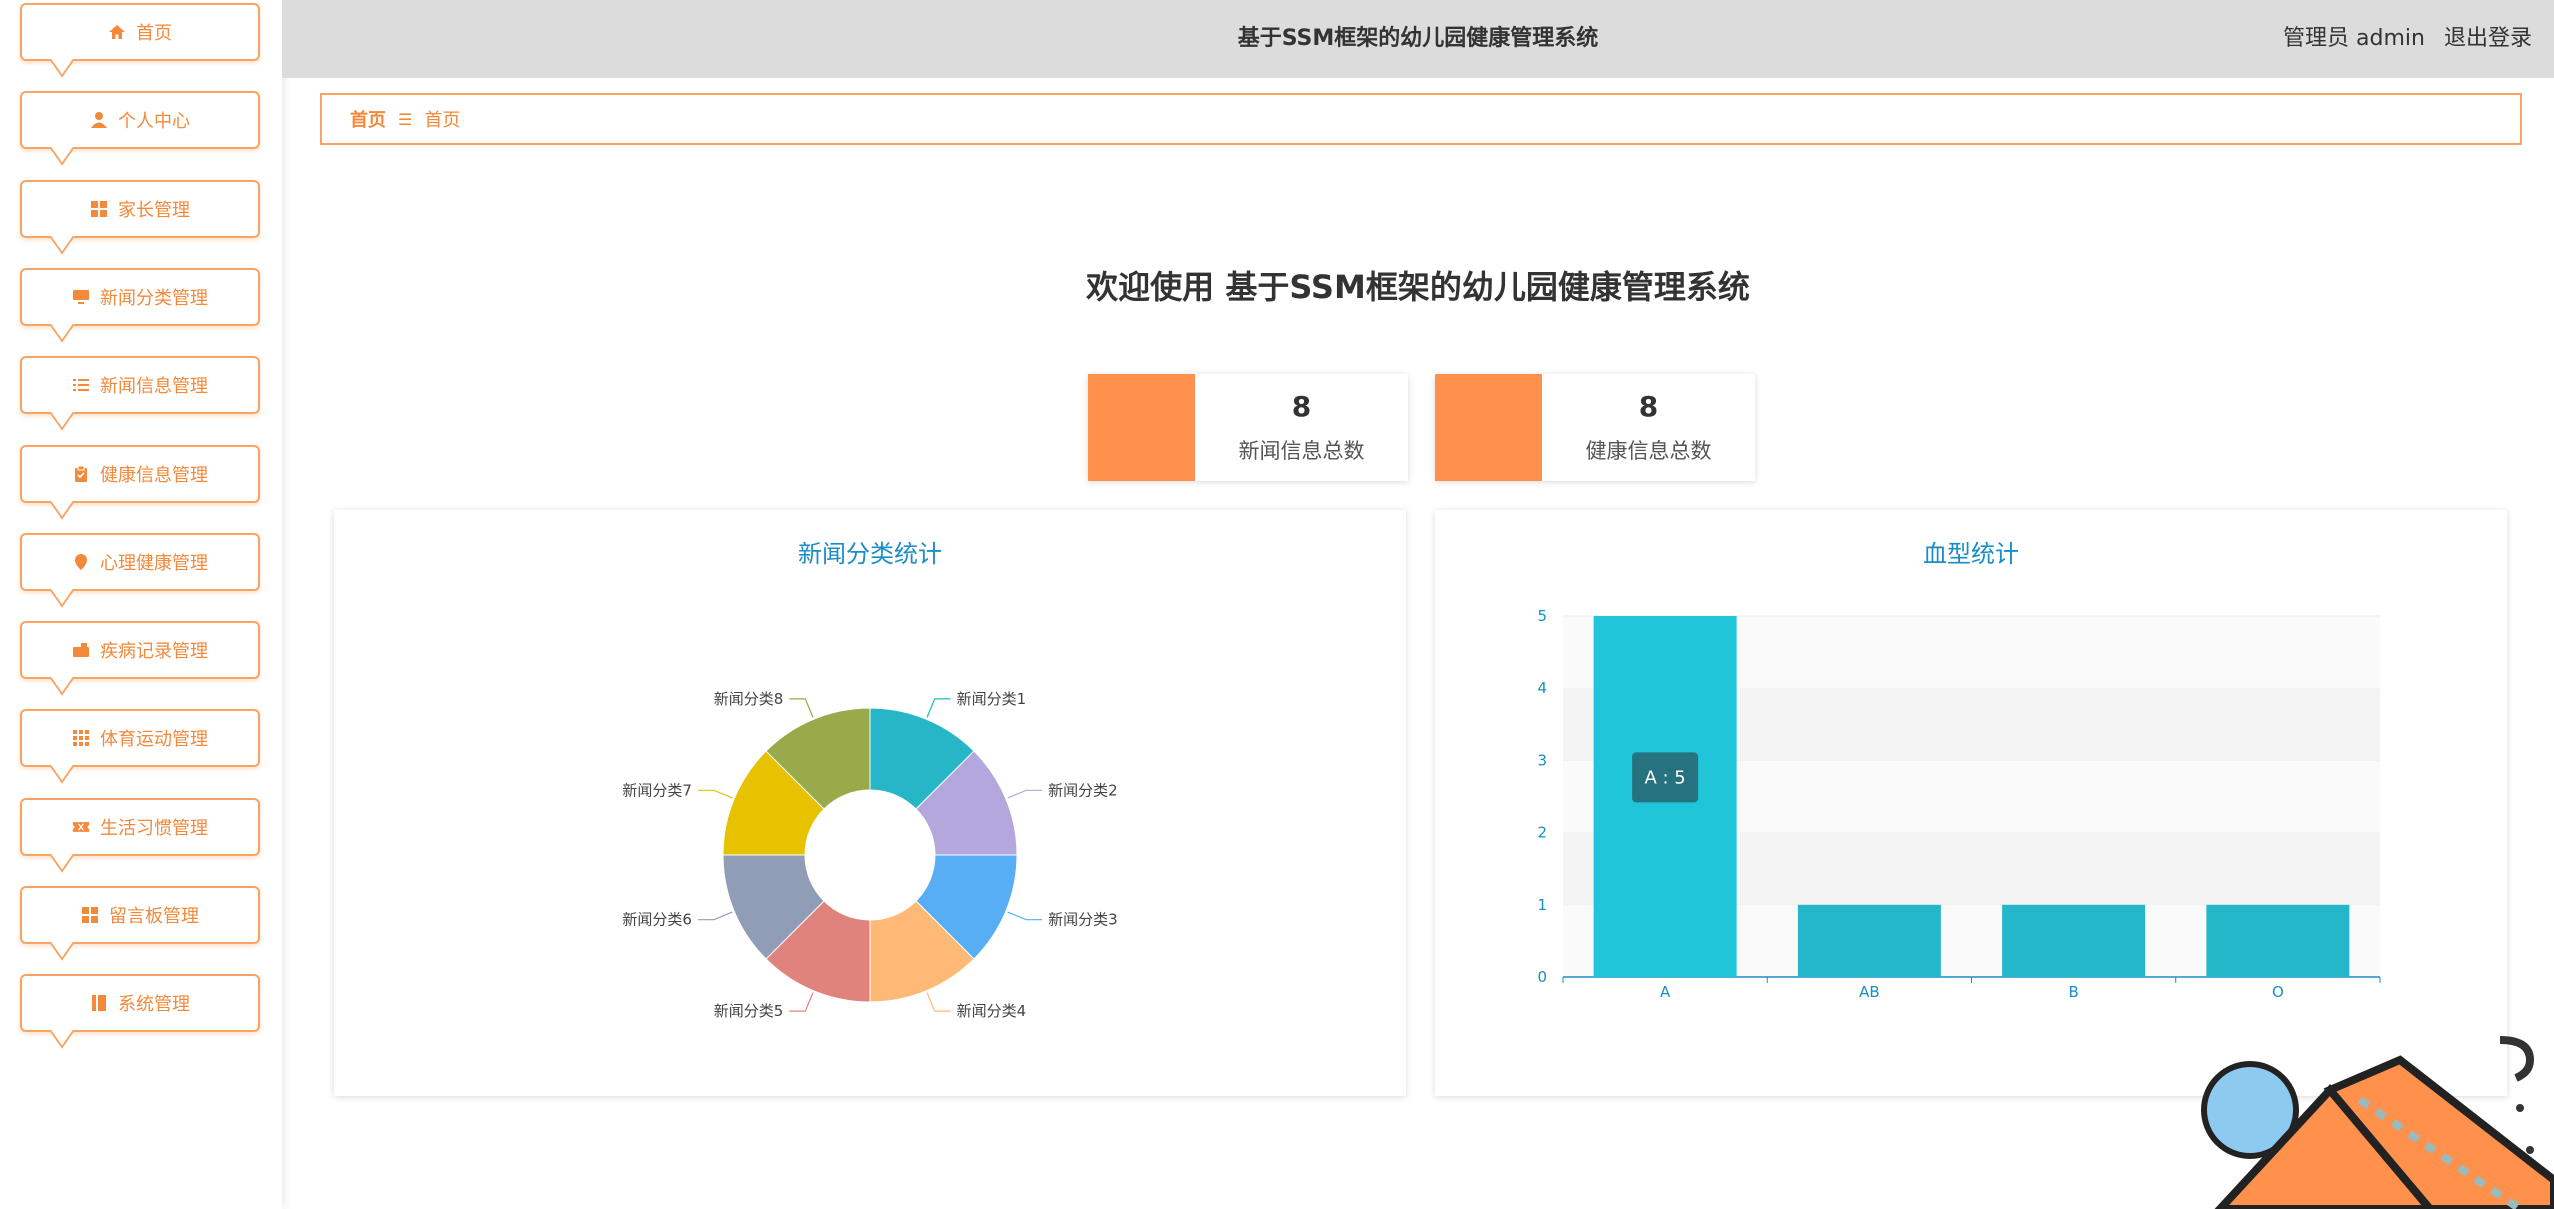 This screenshot has width=2554, height=1209. What do you see at coordinates (81, 827) in the screenshot?
I see `ticket-icon` at bounding box center [81, 827].